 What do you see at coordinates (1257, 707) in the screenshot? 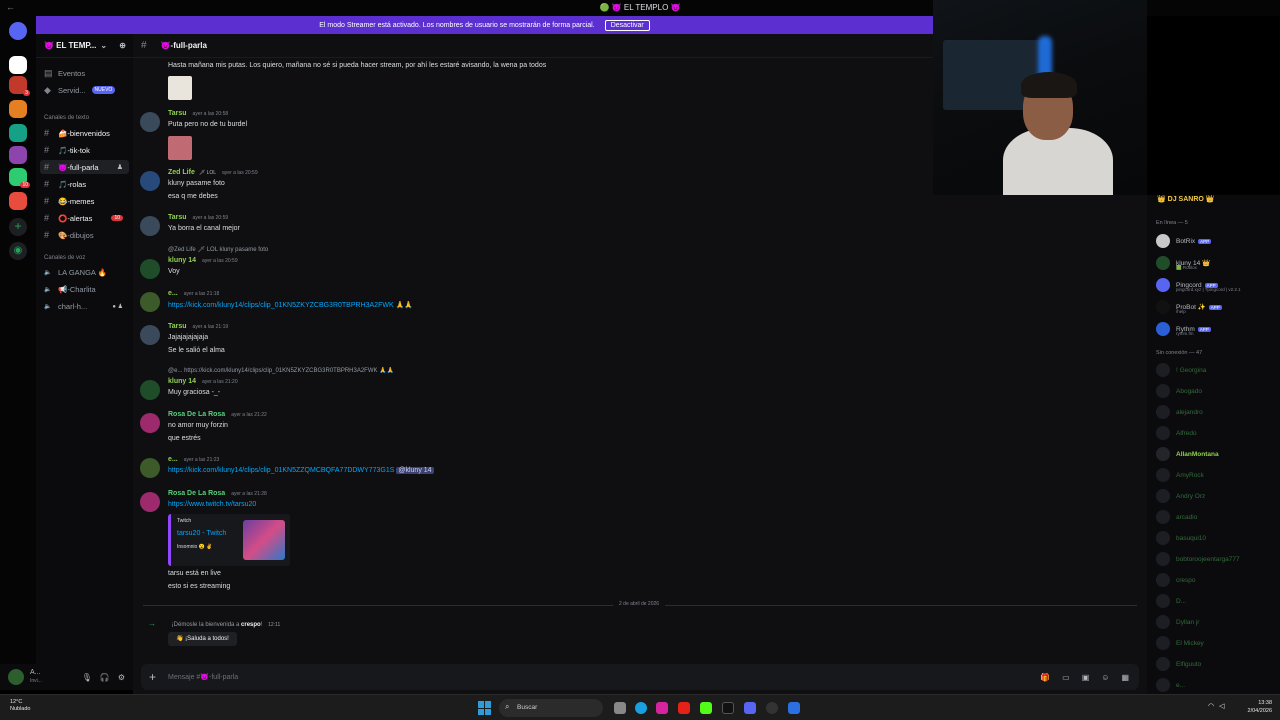
I see `clock: 13:38 2/04/2026` at bounding box center [1257, 707].